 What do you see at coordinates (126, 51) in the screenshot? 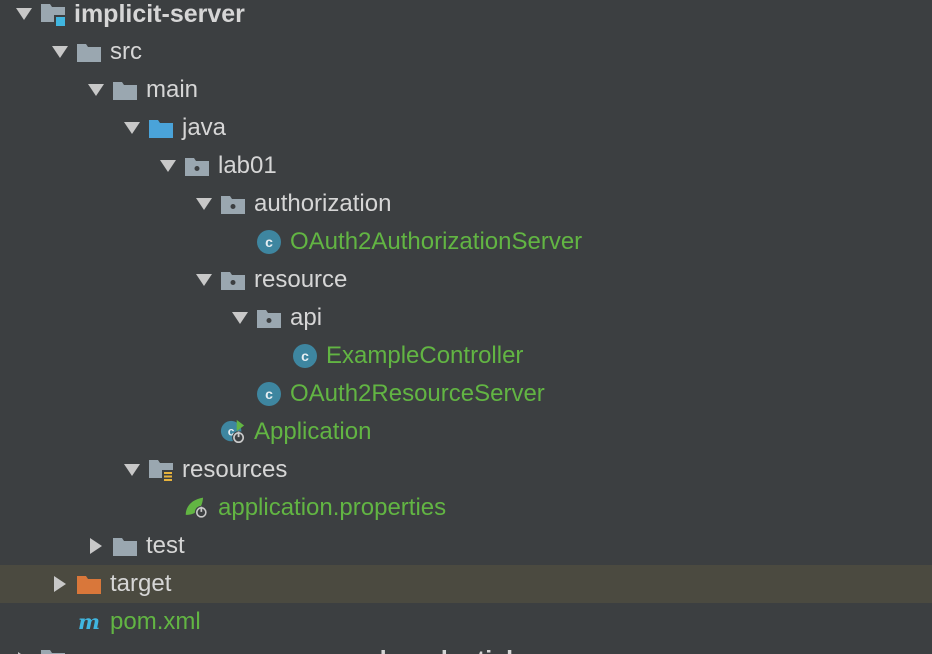
I see `tree-item-label: src` at bounding box center [126, 51].